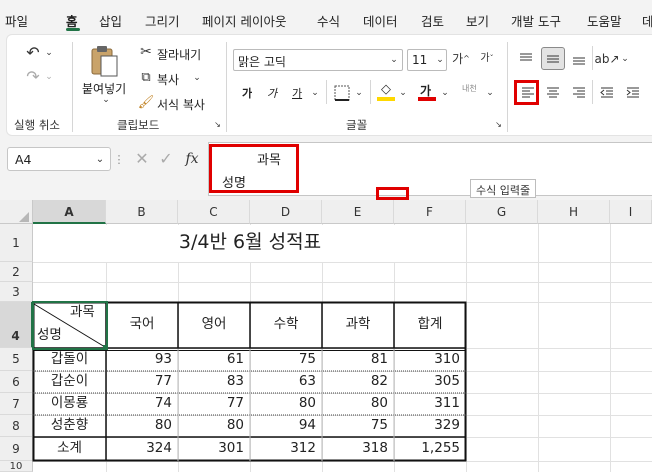 This screenshot has height=472, width=652. Describe the element at coordinates (214, 324) in the screenshot. I see `subject-header: 영어` at that location.